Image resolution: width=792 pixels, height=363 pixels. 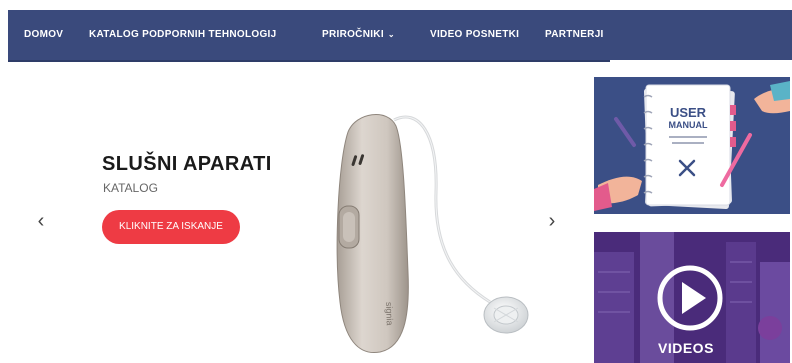 I want to click on nav-item-guides-label: PRIROČNIKI, so click(x=353, y=34).